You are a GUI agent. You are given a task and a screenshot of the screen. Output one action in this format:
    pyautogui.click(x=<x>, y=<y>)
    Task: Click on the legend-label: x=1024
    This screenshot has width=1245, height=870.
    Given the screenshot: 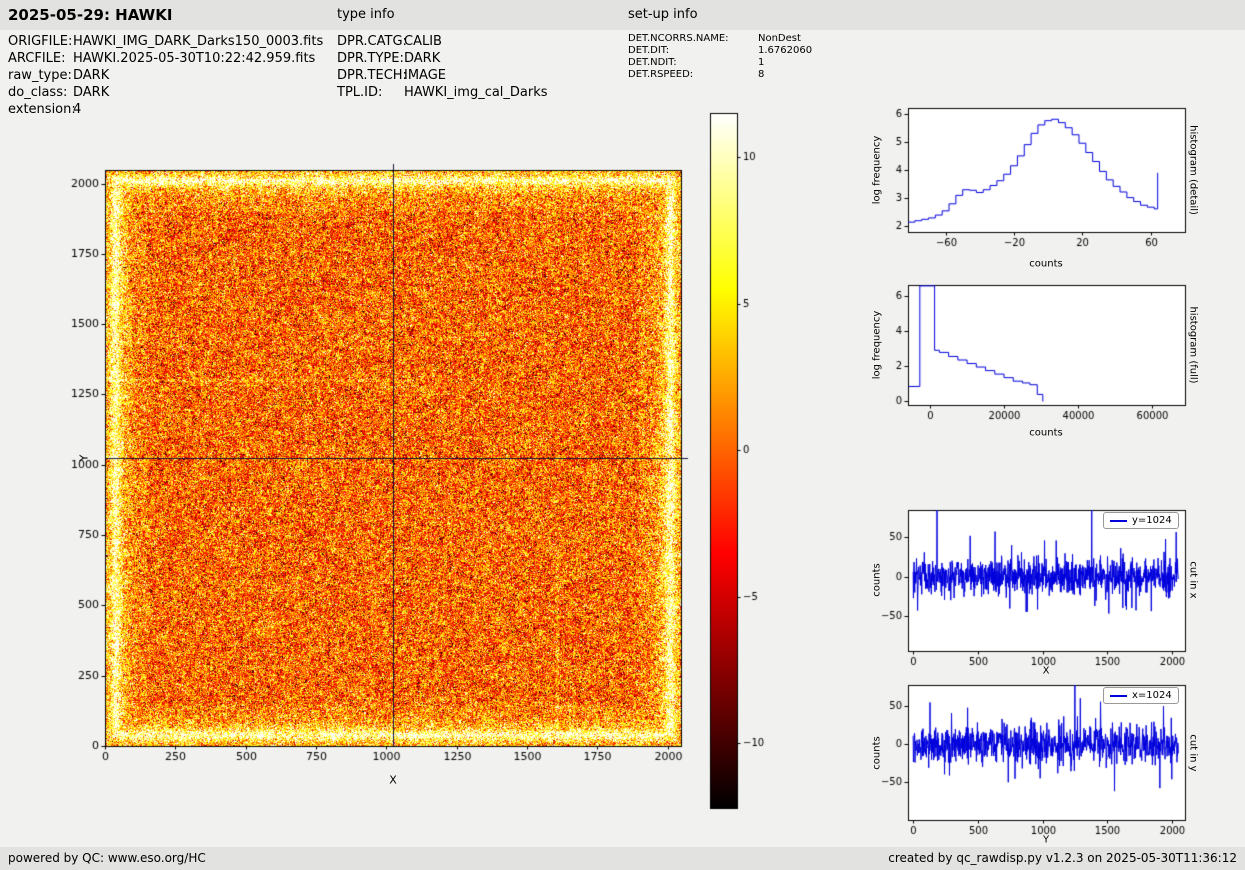 What is the action you would take?
    pyautogui.click(x=1152, y=695)
    